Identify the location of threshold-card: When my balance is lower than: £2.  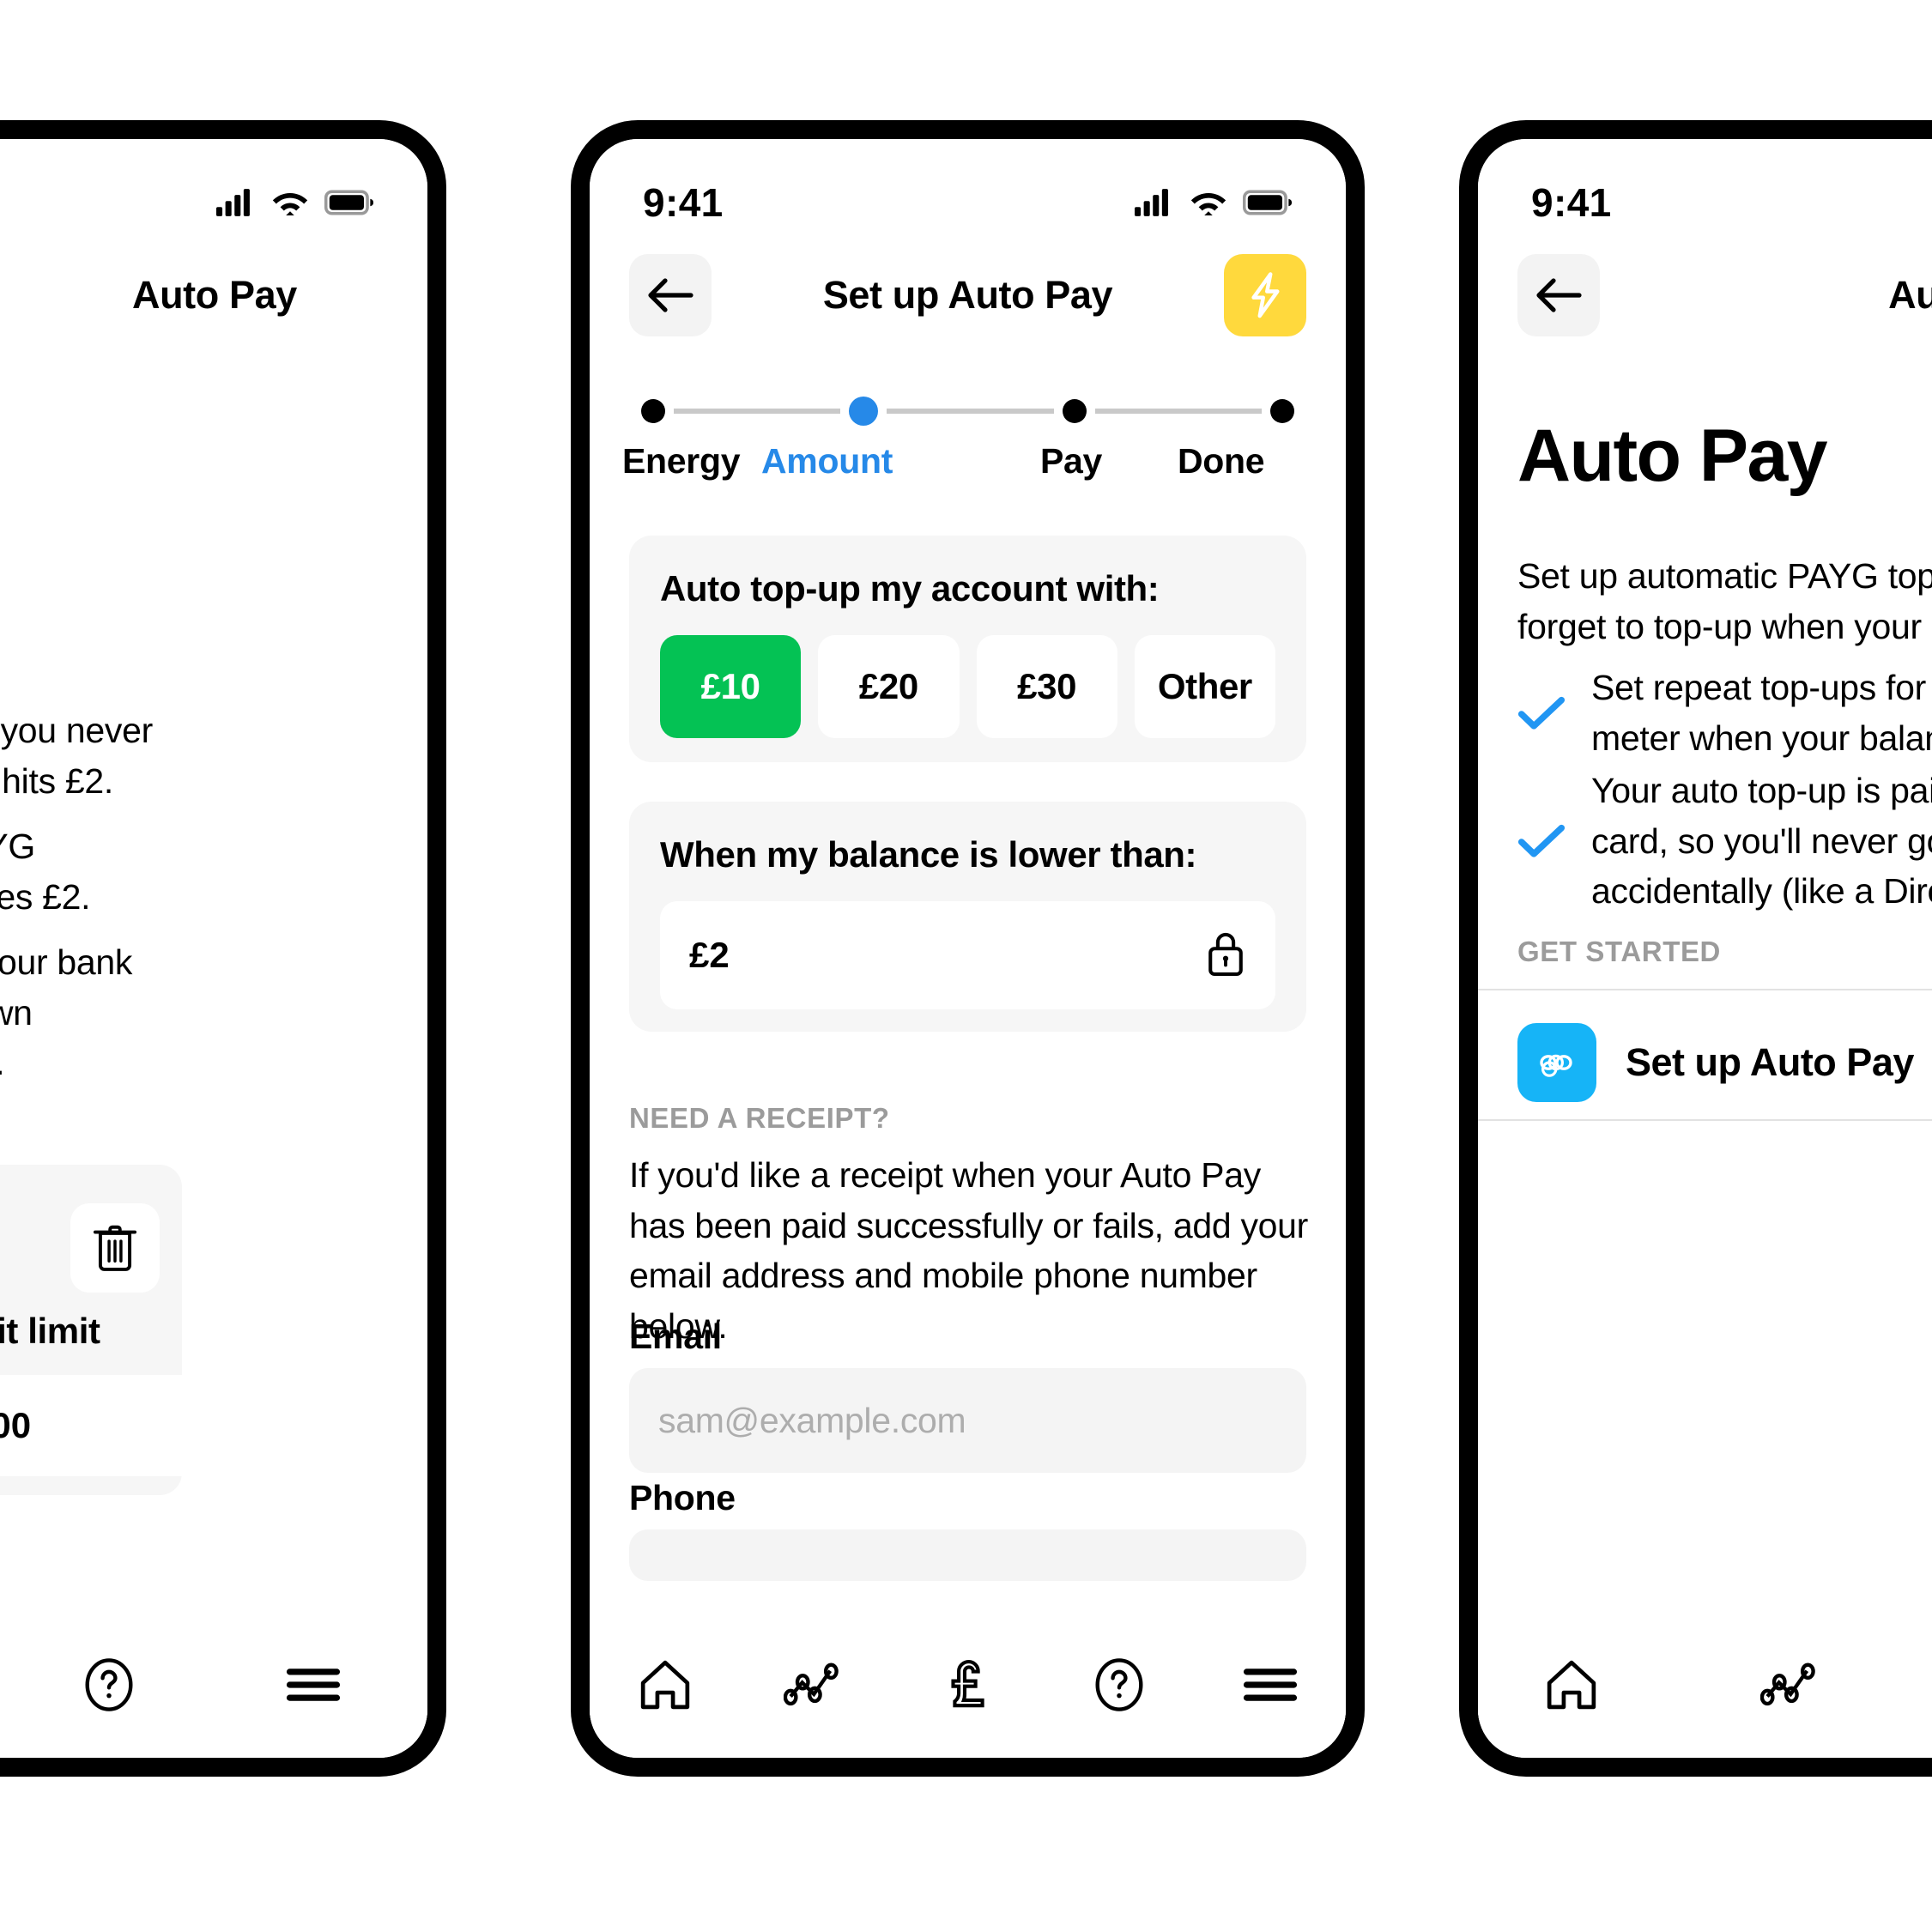
(967, 917).